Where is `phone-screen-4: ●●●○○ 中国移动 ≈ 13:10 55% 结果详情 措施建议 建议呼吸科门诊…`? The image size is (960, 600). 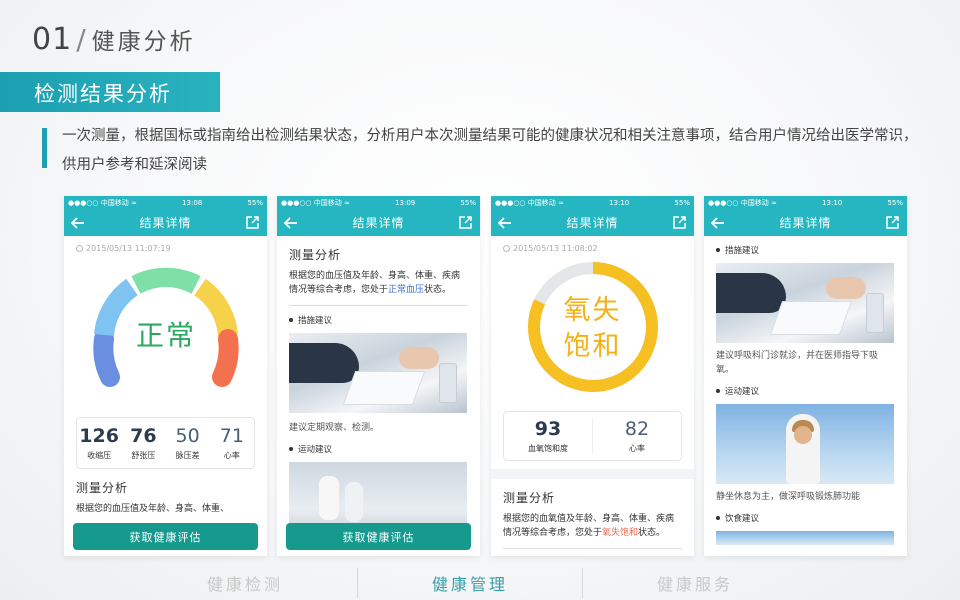 phone-screen-4: ●●●○○ 中国移动 ≈ 13:10 55% 结果详情 措施建议 建议呼吸科门诊… is located at coordinates (805, 376).